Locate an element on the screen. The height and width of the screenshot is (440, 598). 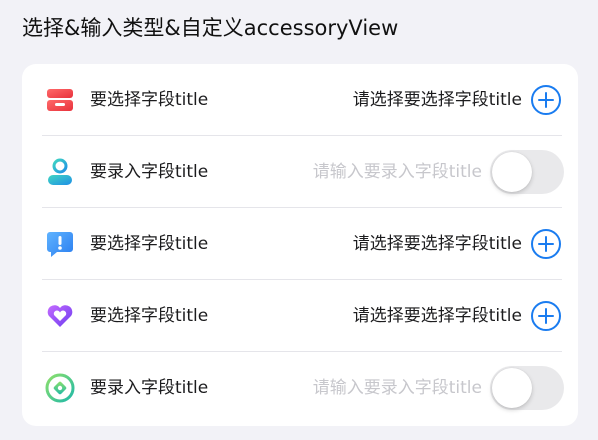
section-title: 选择&输入类型&自定义accessoryView is located at coordinates (210, 28).